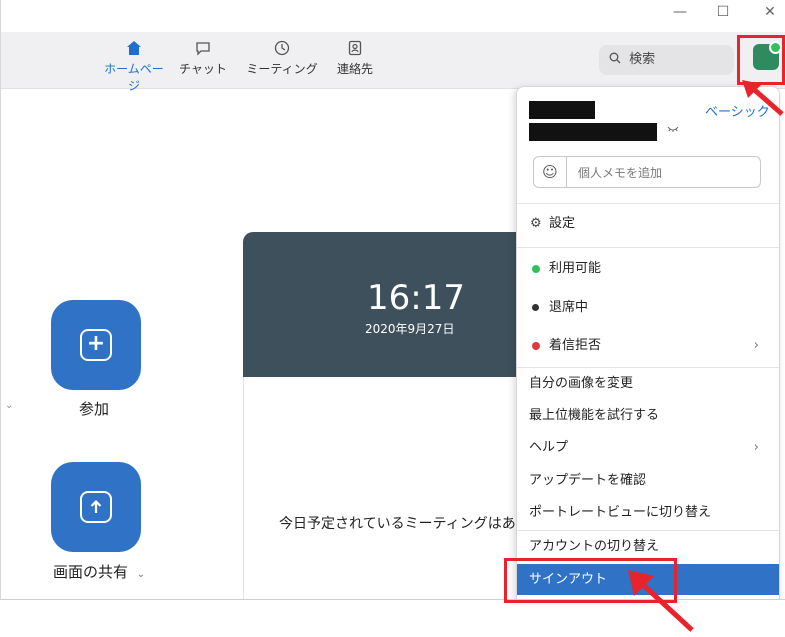 The image size is (785, 637). Describe the element at coordinates (648, 269) in the screenshot. I see `menu-item-available: 利用可能` at that location.